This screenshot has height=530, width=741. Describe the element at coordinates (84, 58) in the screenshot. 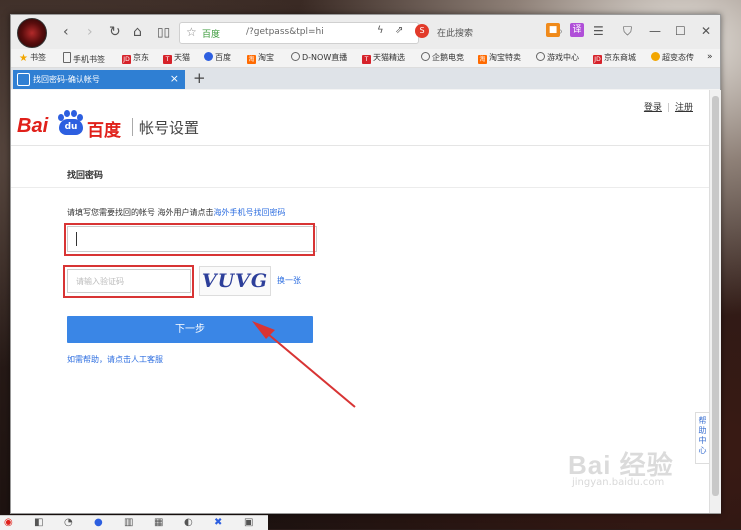

I see `bookmark-item: 手机书签` at that location.